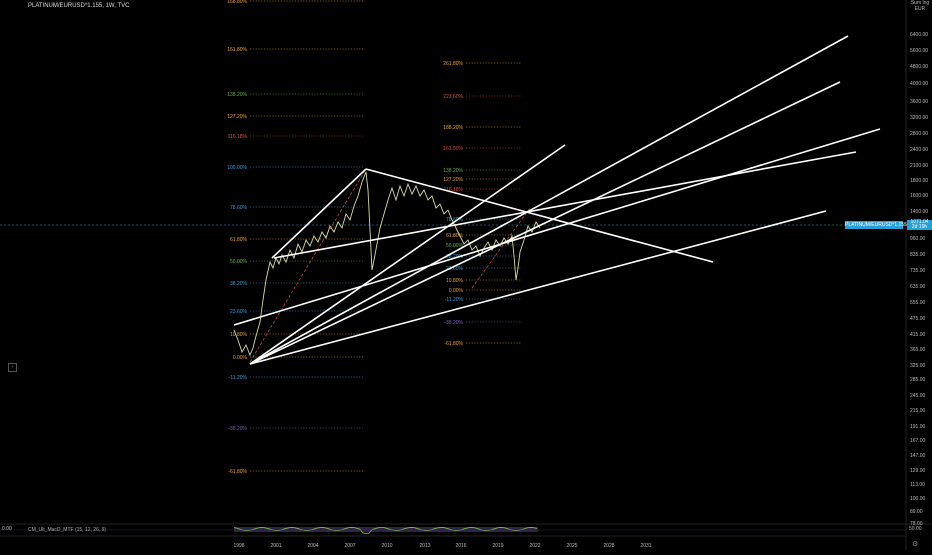  I want to click on price-axis-label: 1400.00, so click(919, 212).